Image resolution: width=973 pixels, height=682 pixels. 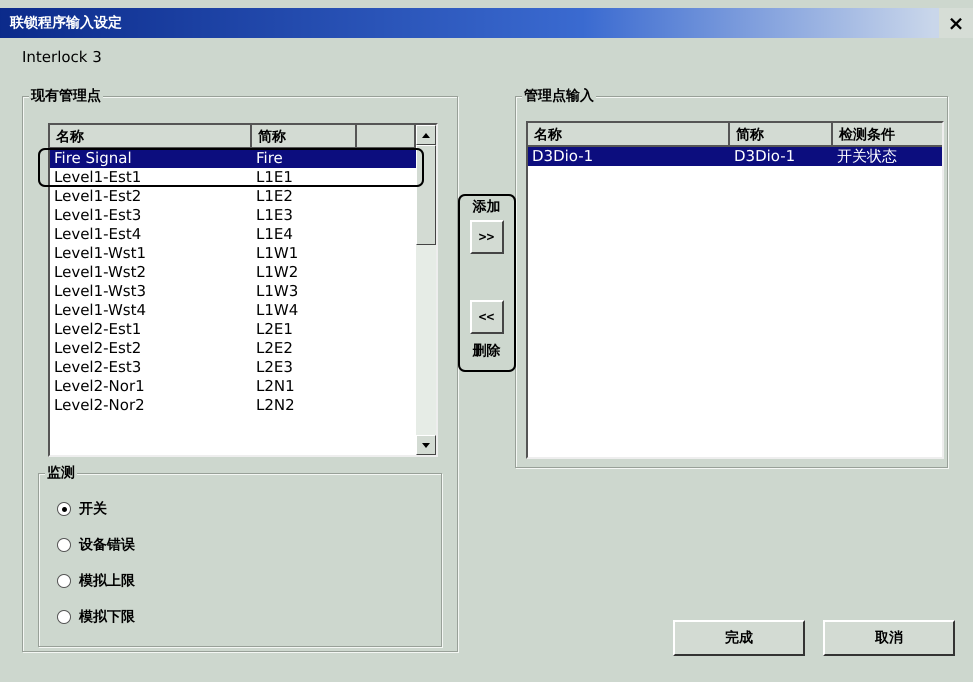 What do you see at coordinates (867, 156) in the screenshot?
I see `condition-cell-text: 开关状态` at bounding box center [867, 156].